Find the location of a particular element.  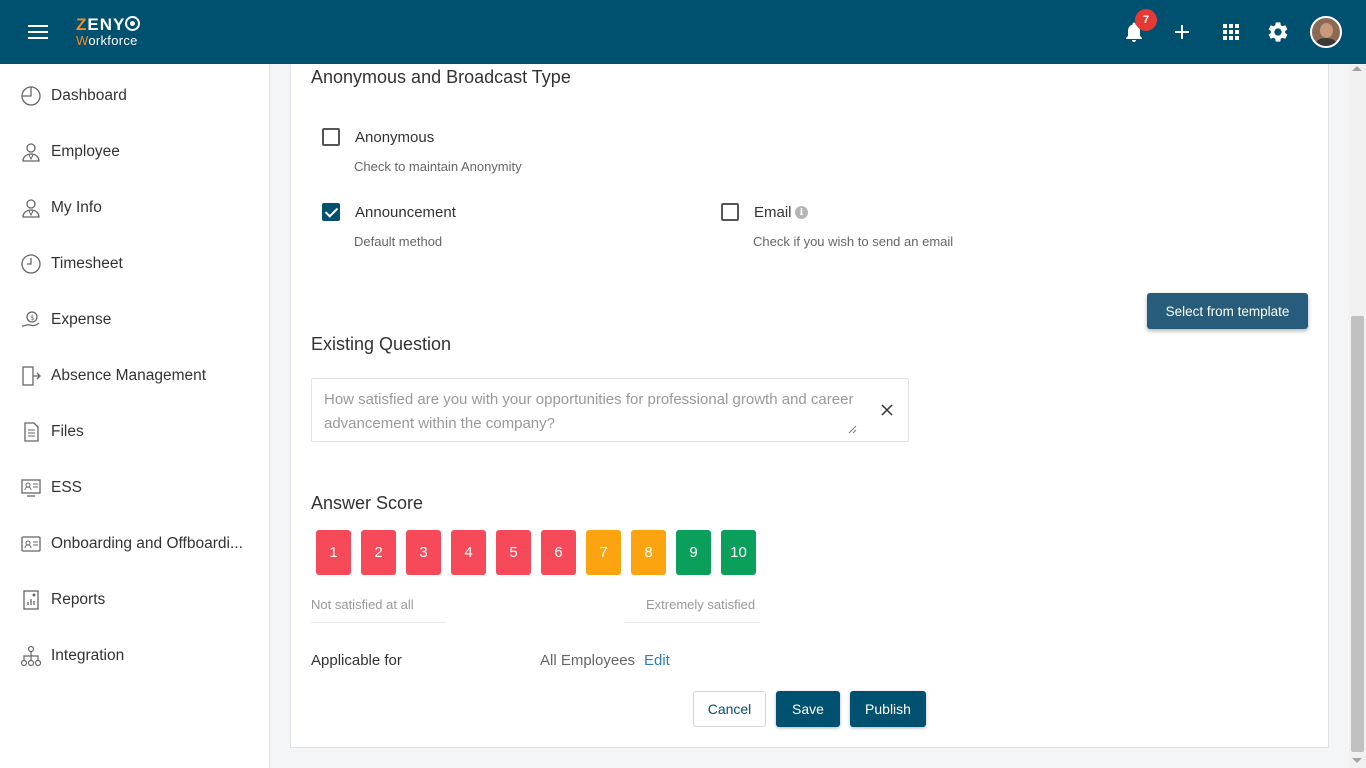

logo-mark-icon is located at coordinates (133, 23).